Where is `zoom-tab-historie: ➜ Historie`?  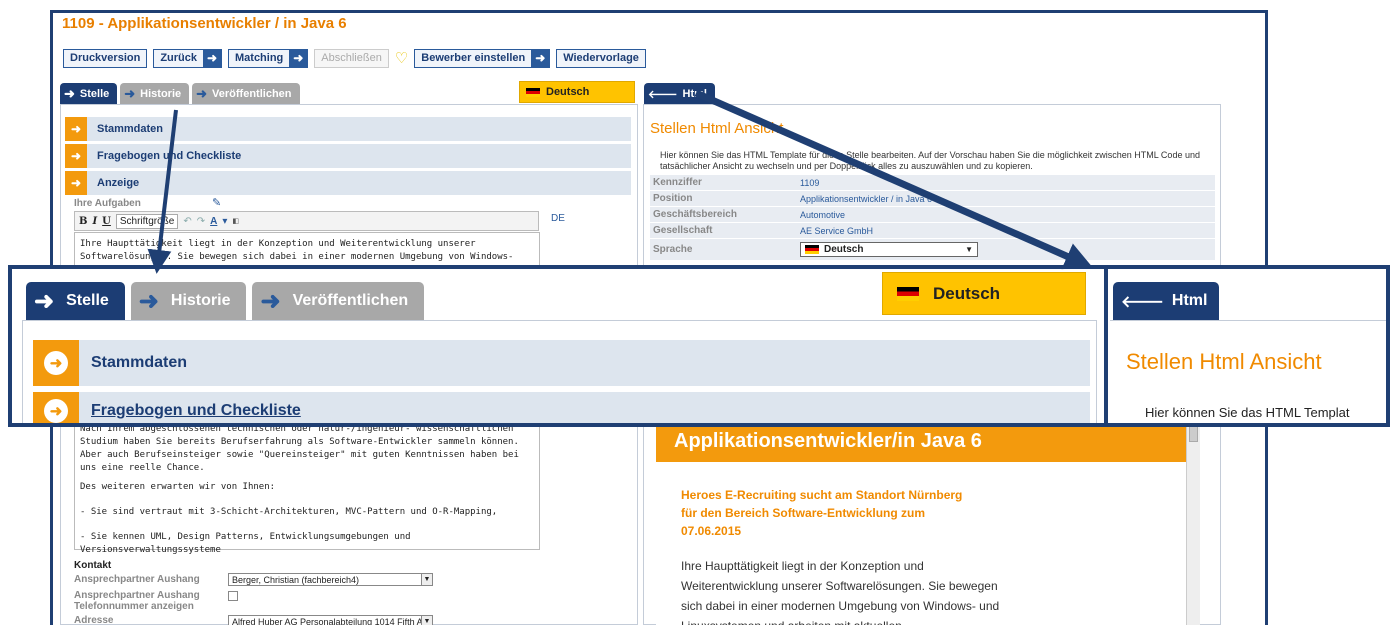
zoom-tab-historie: ➜ Historie is located at coordinates (188, 301).